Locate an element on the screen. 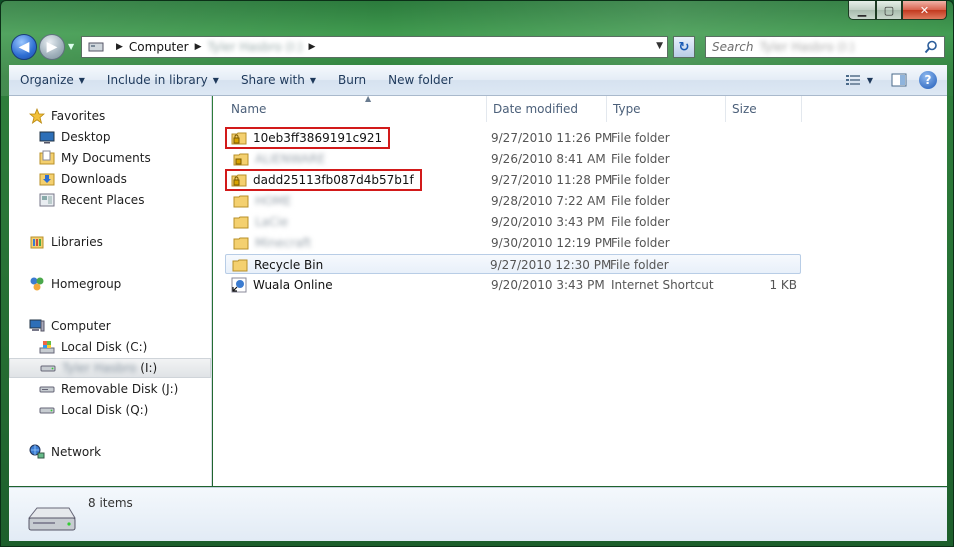  nav-desktop: Desktop is located at coordinates (110, 137).